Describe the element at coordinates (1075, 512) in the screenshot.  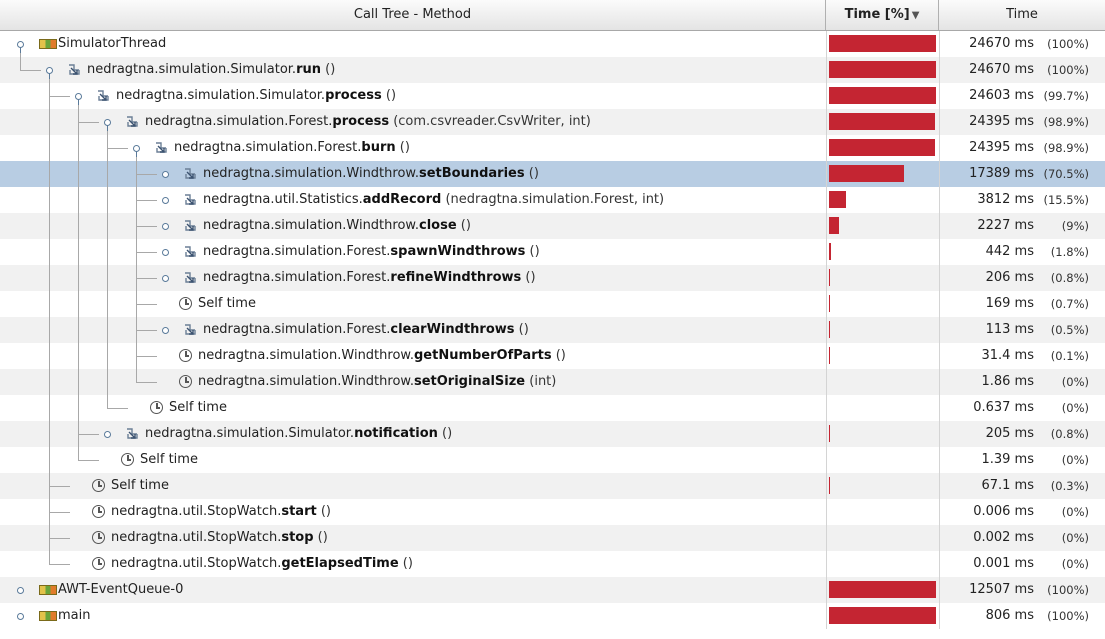
I see `time-percent-value: (0%)` at that location.